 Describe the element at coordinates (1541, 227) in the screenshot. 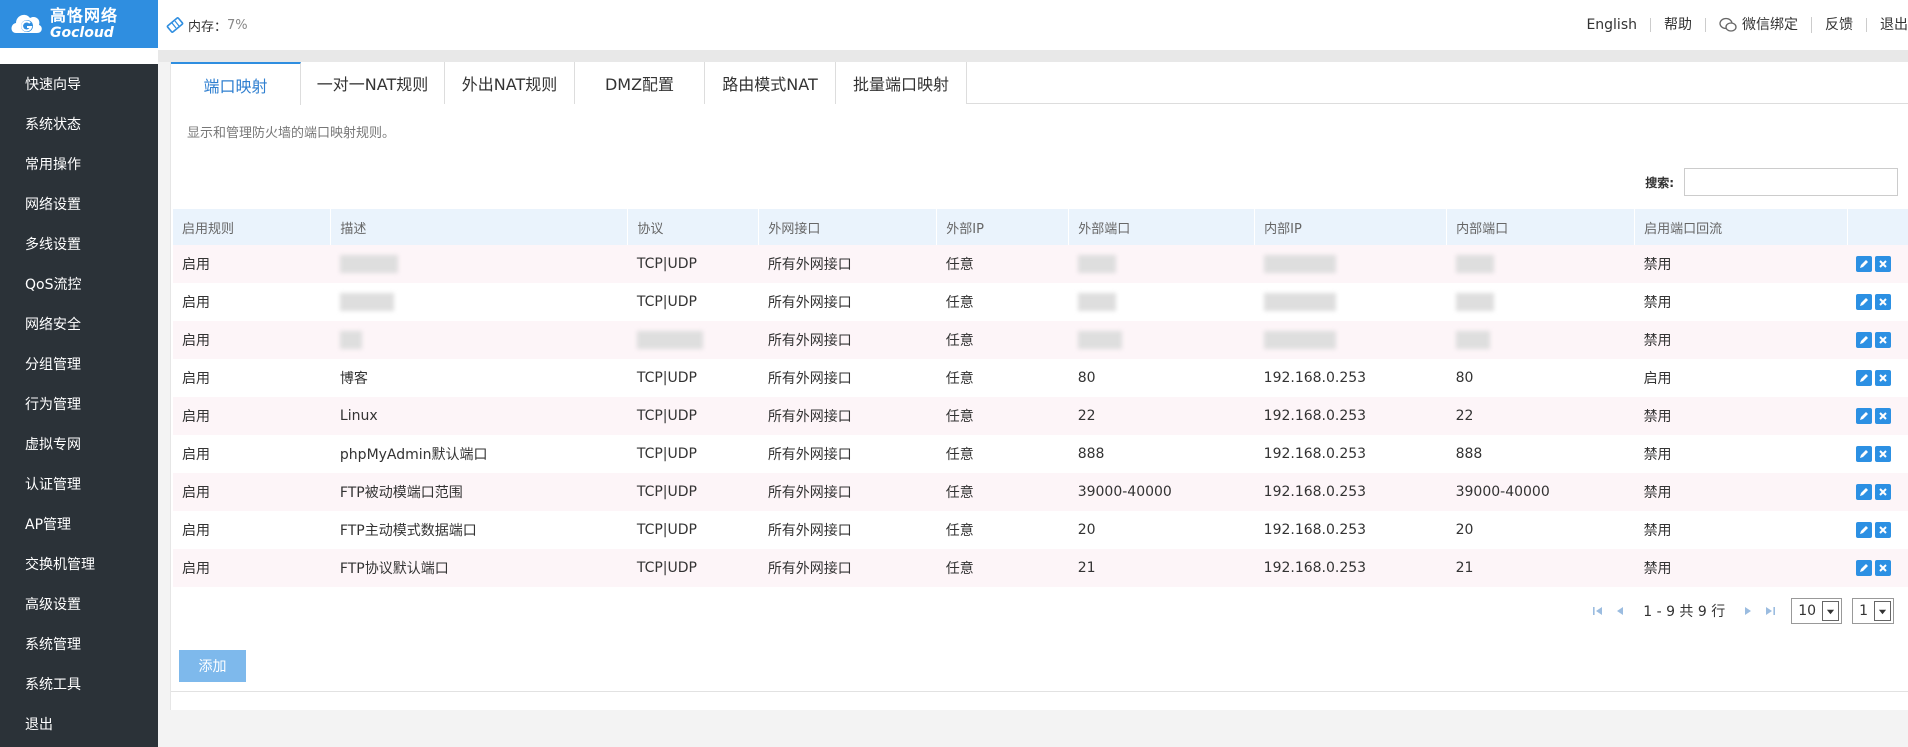

I see `col-header-int-port: 内部端口` at that location.